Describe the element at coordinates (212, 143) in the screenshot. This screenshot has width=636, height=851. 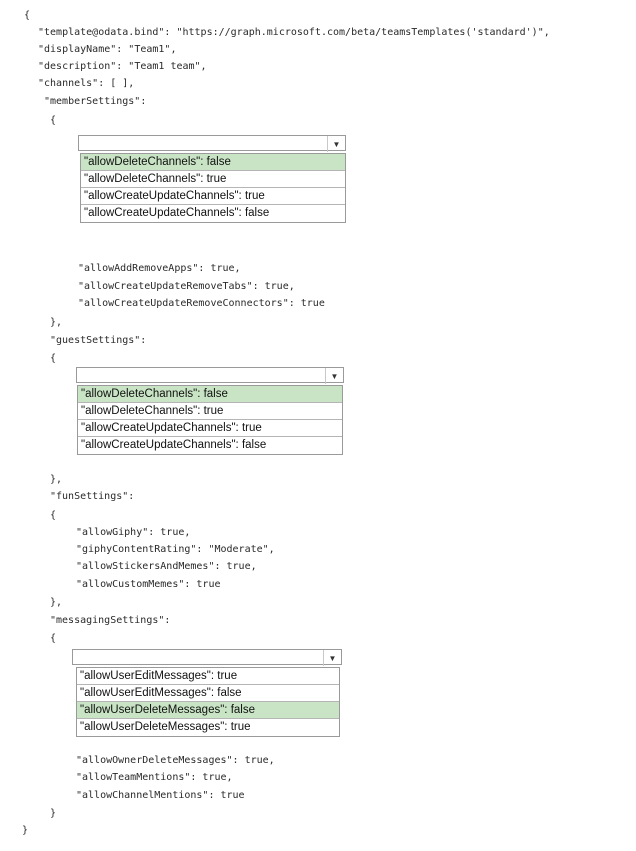
I see `member-settings-select: ▼` at that location.